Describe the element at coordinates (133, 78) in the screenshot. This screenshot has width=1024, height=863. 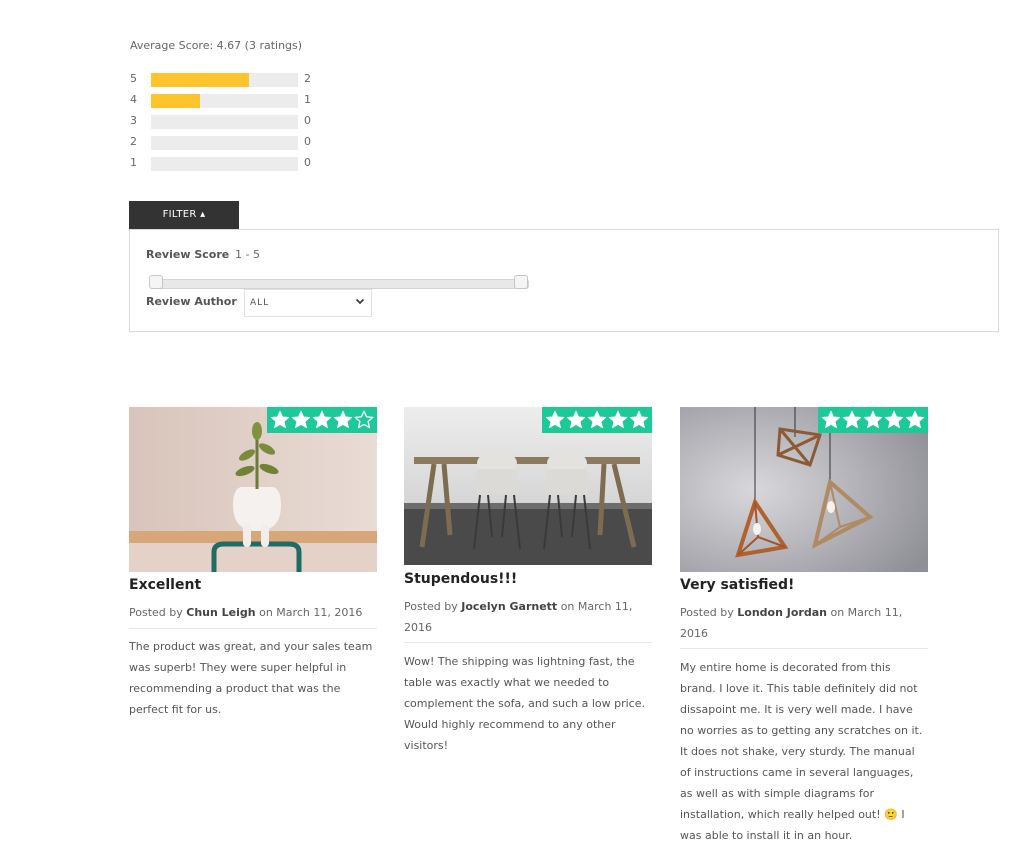
I see `rating-star-label: 5` at that location.